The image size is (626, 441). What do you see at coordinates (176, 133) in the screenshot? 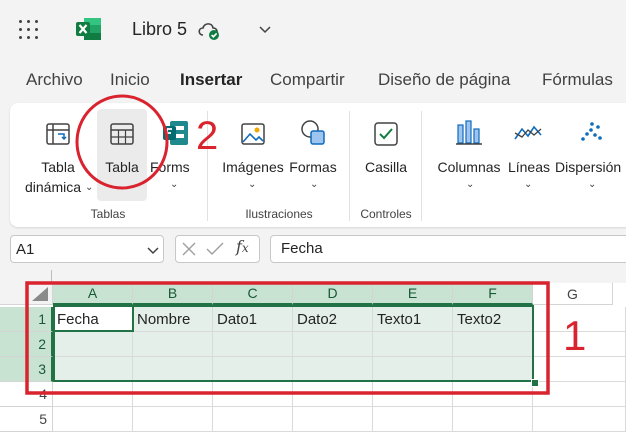
I see `forms-icon` at bounding box center [176, 133].